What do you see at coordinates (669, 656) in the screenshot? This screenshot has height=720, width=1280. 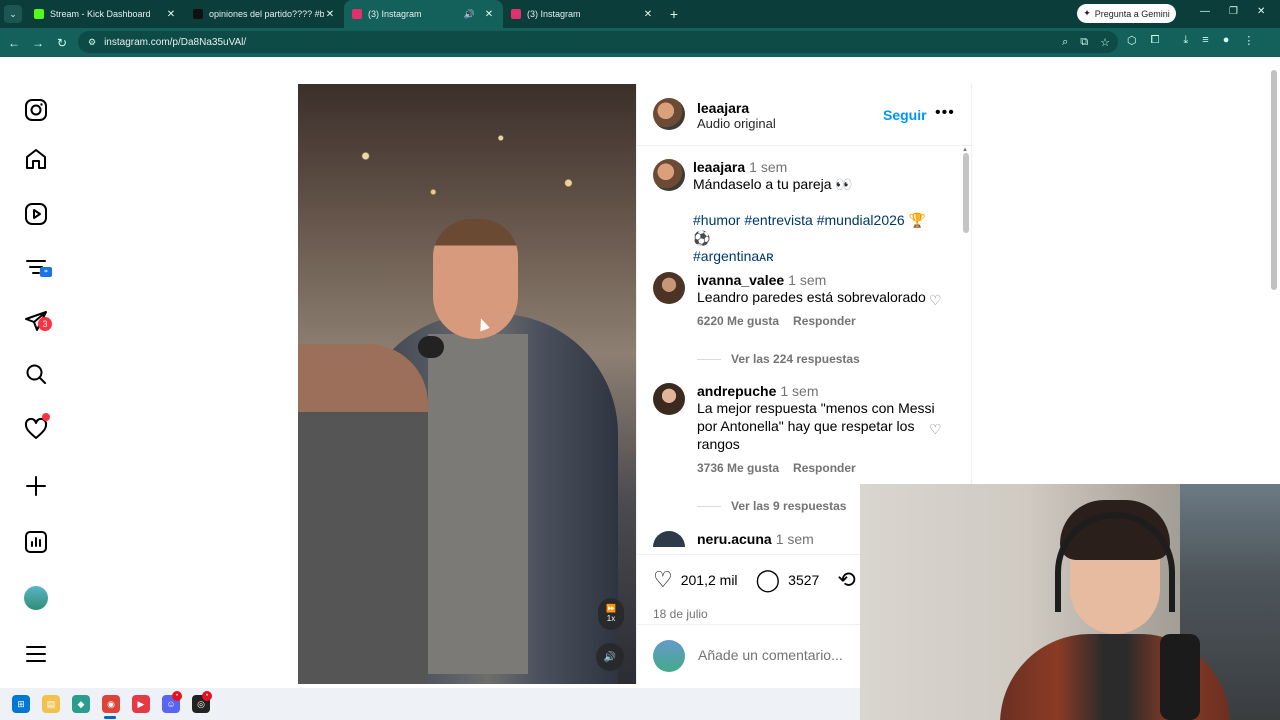 I see `own-avatar` at bounding box center [669, 656].